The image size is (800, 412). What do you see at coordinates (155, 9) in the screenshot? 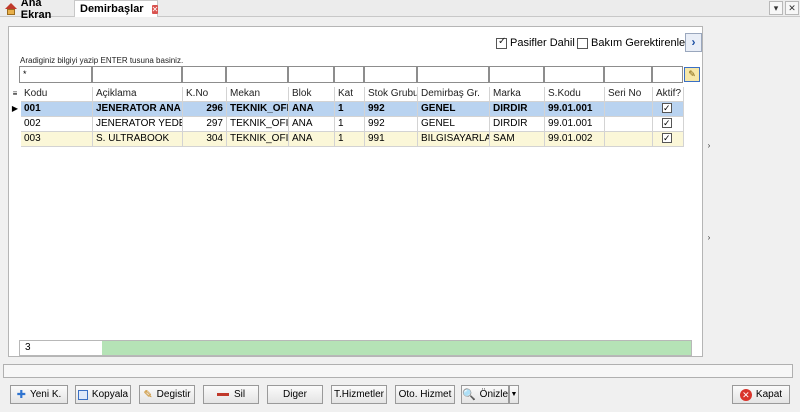
I see `close-icon: ✕` at bounding box center [155, 9].